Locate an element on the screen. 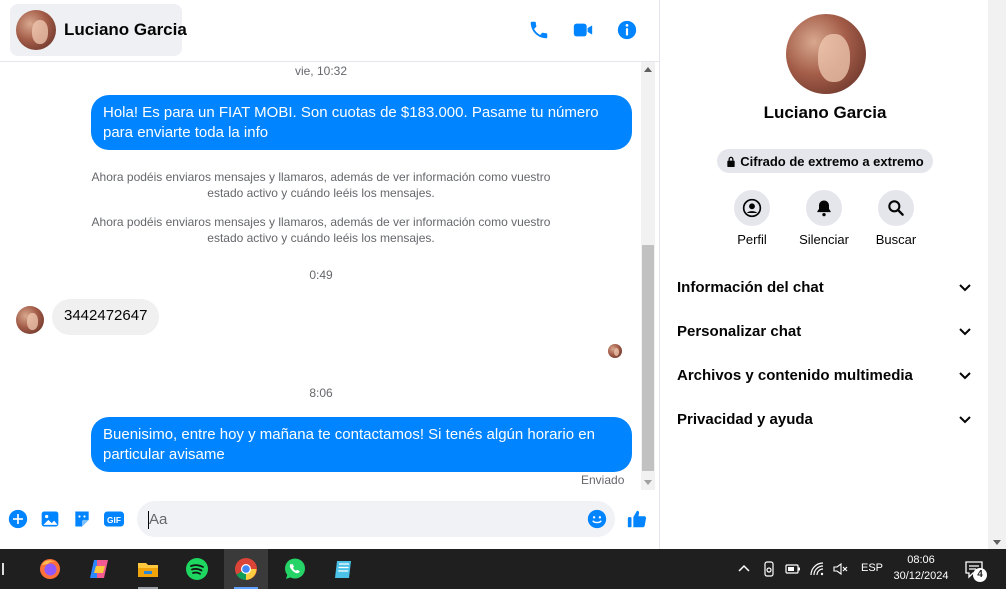 The width and height of the screenshot is (1006, 589). spotify-icon is located at coordinates (197, 569).